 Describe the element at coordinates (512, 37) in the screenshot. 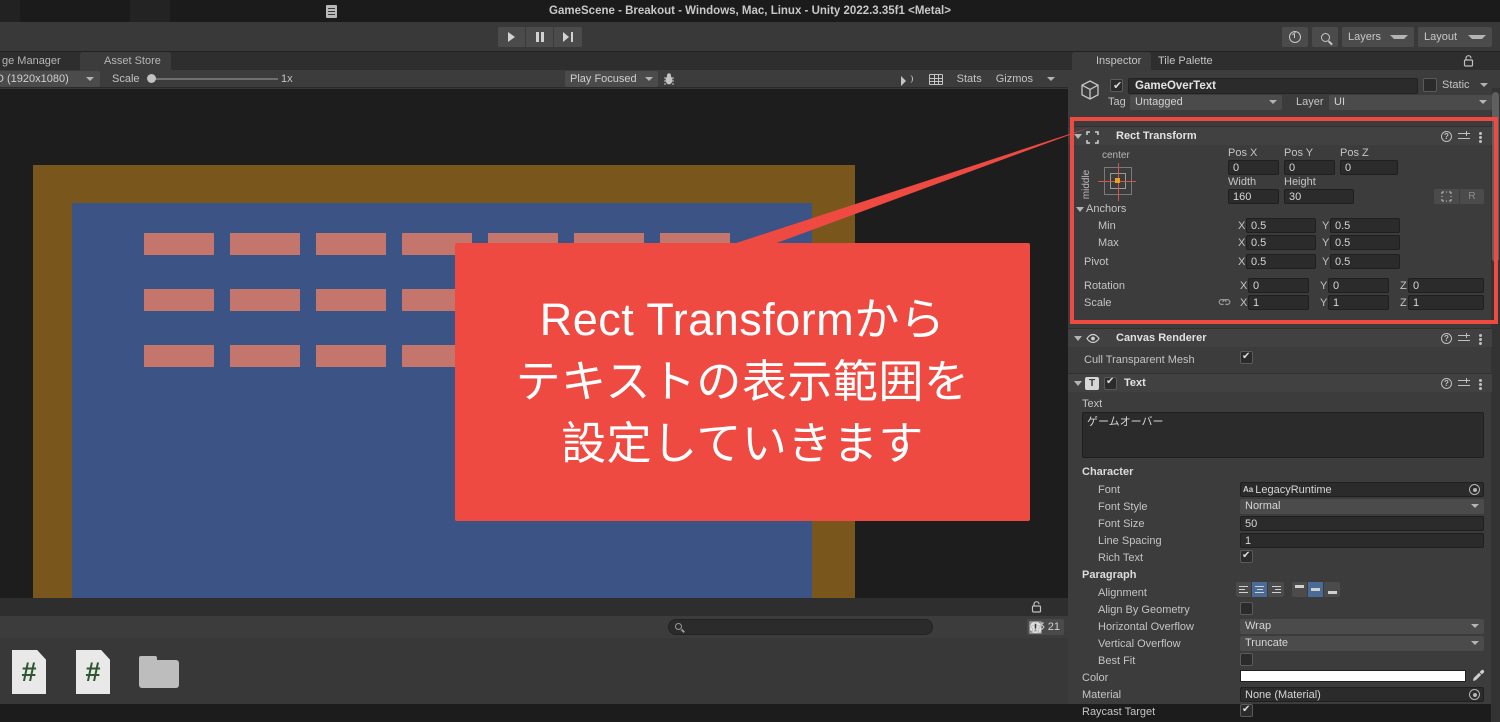

I see `play-button` at that location.